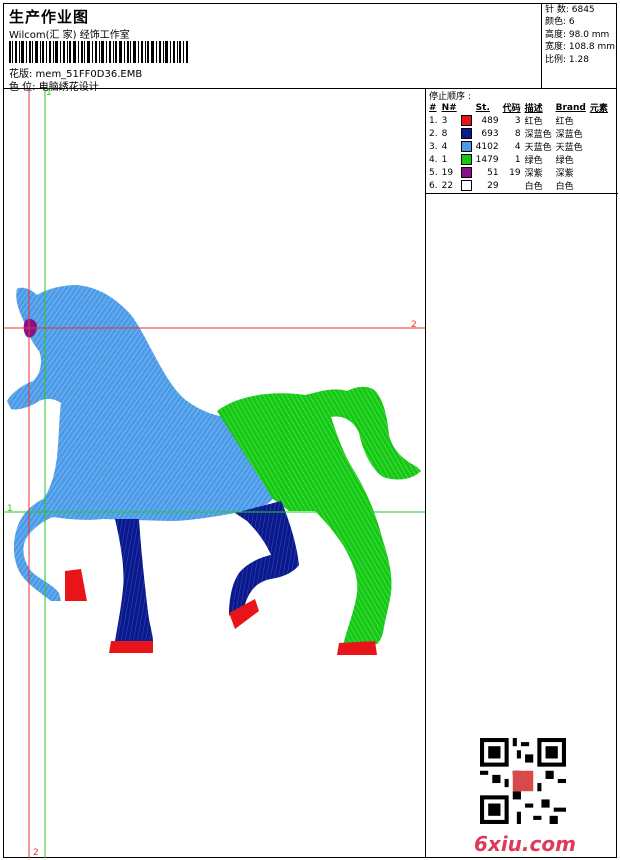 The height and width of the screenshot is (860, 620). What do you see at coordinates (69, 35) in the screenshot?
I see `company-name: Wilcom(汇 家) 经饰工作室` at bounding box center [69, 35].